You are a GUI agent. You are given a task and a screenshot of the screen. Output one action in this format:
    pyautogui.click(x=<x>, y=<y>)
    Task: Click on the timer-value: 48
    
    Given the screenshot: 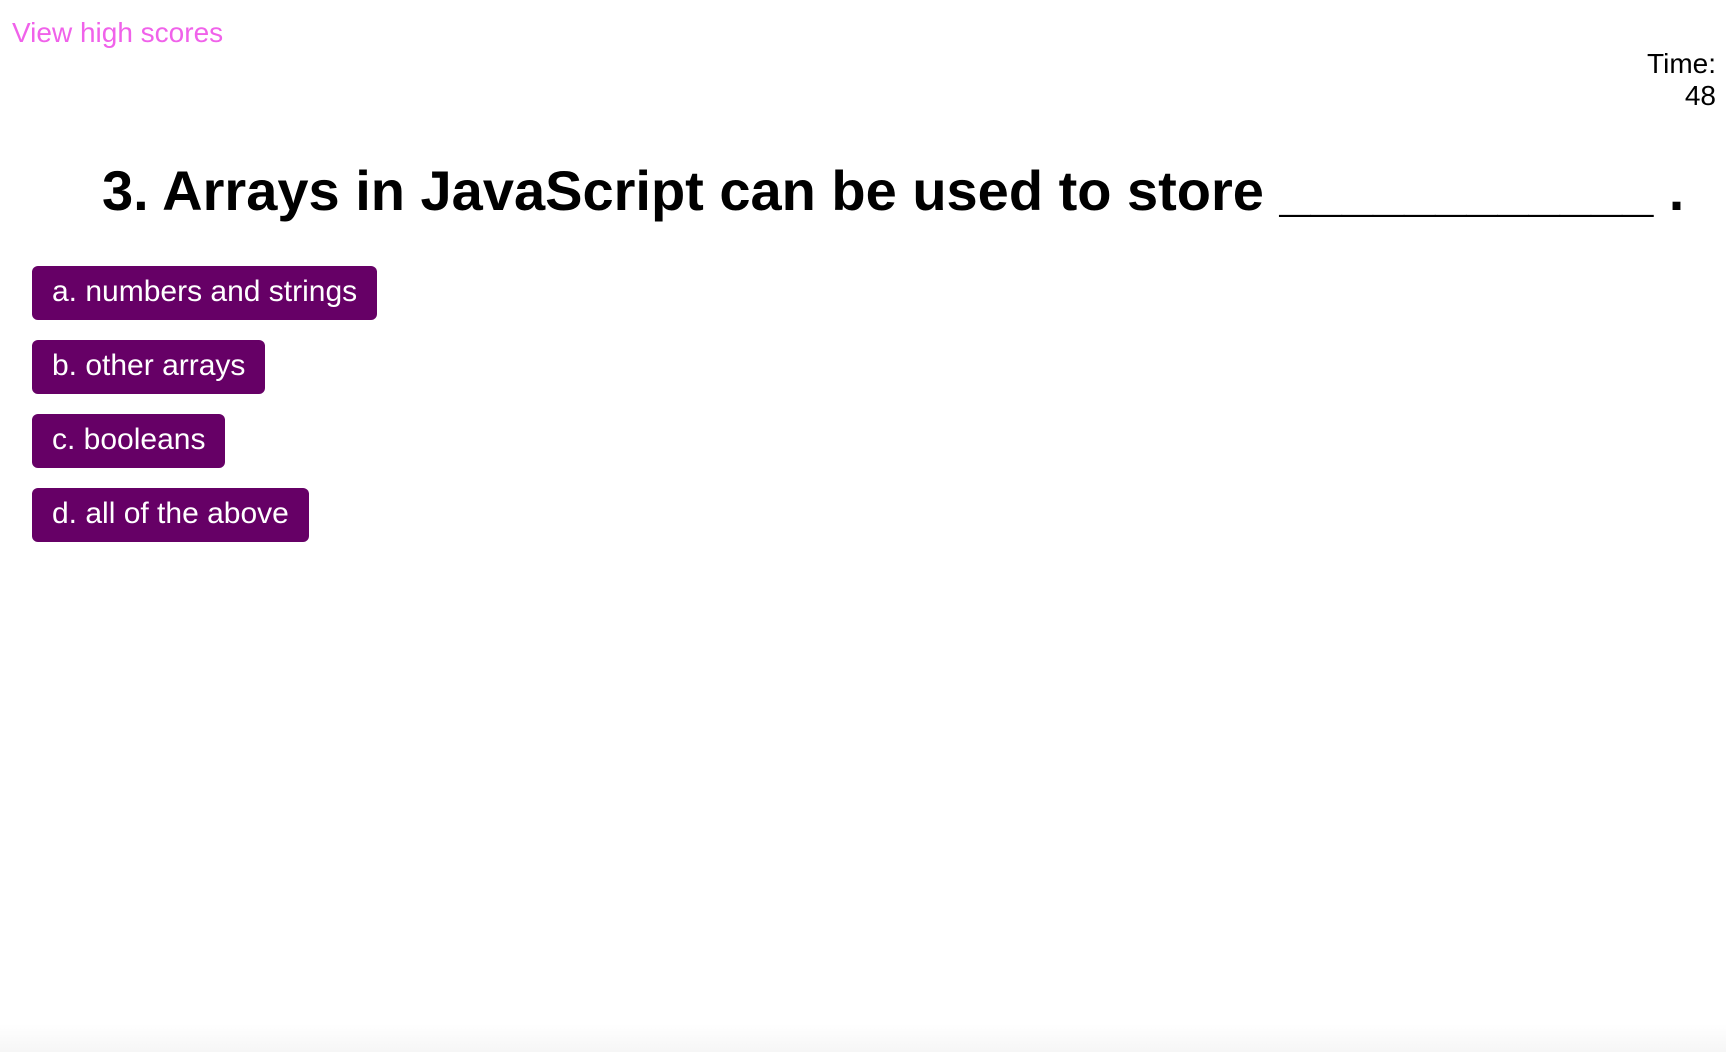 What is the action you would take?
    pyautogui.click(x=1700, y=95)
    